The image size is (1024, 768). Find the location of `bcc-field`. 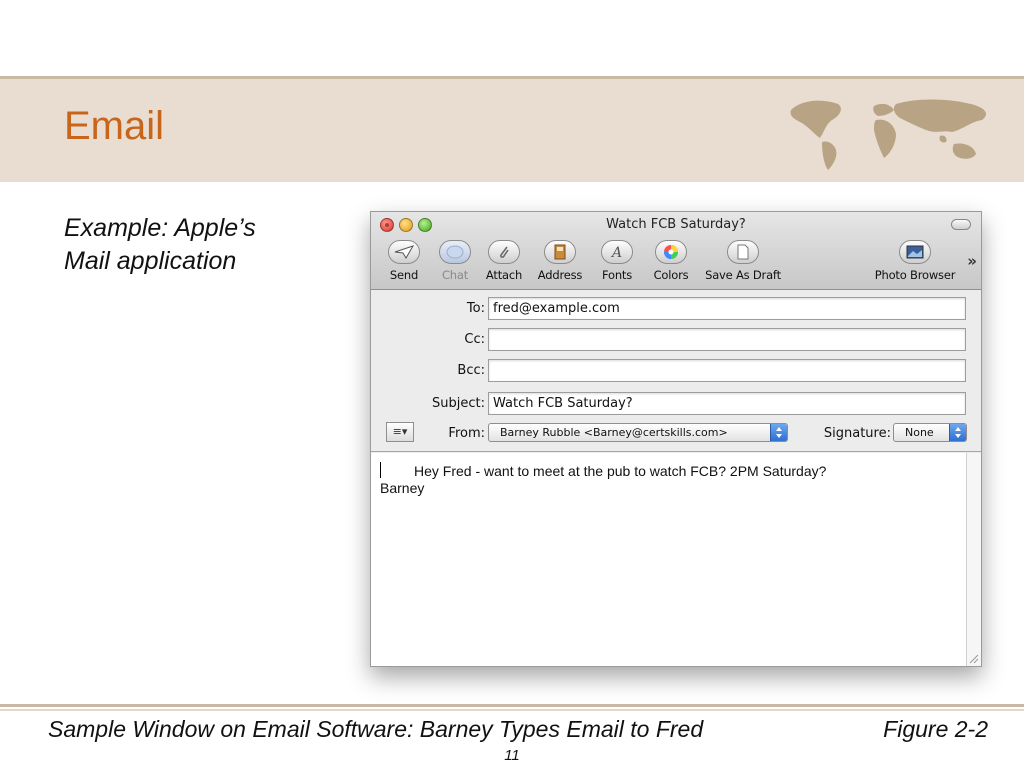

bcc-field is located at coordinates (727, 370).